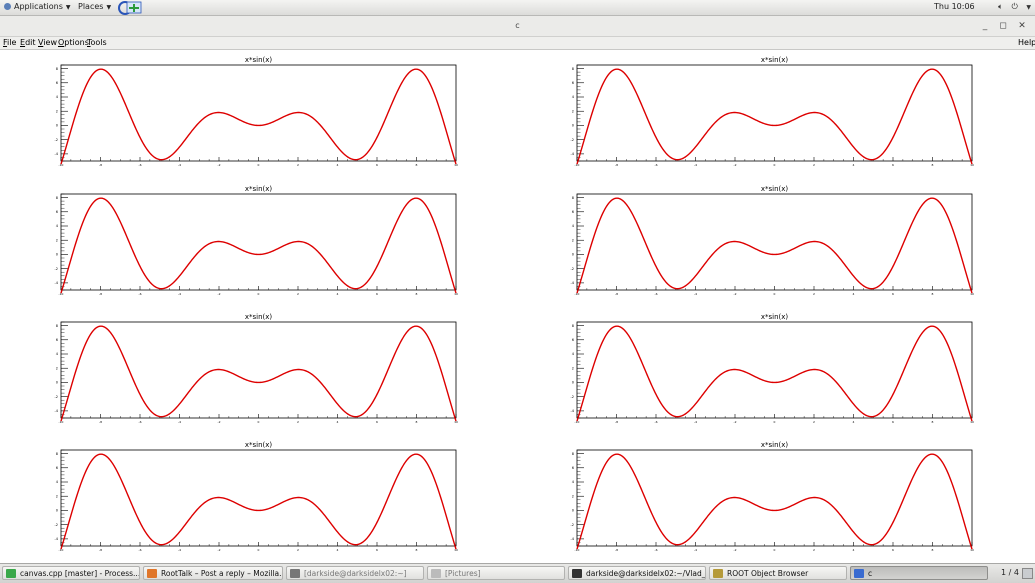  Describe the element at coordinates (854, 165) in the screenshot. I see `x-tick-label: 4` at that location.